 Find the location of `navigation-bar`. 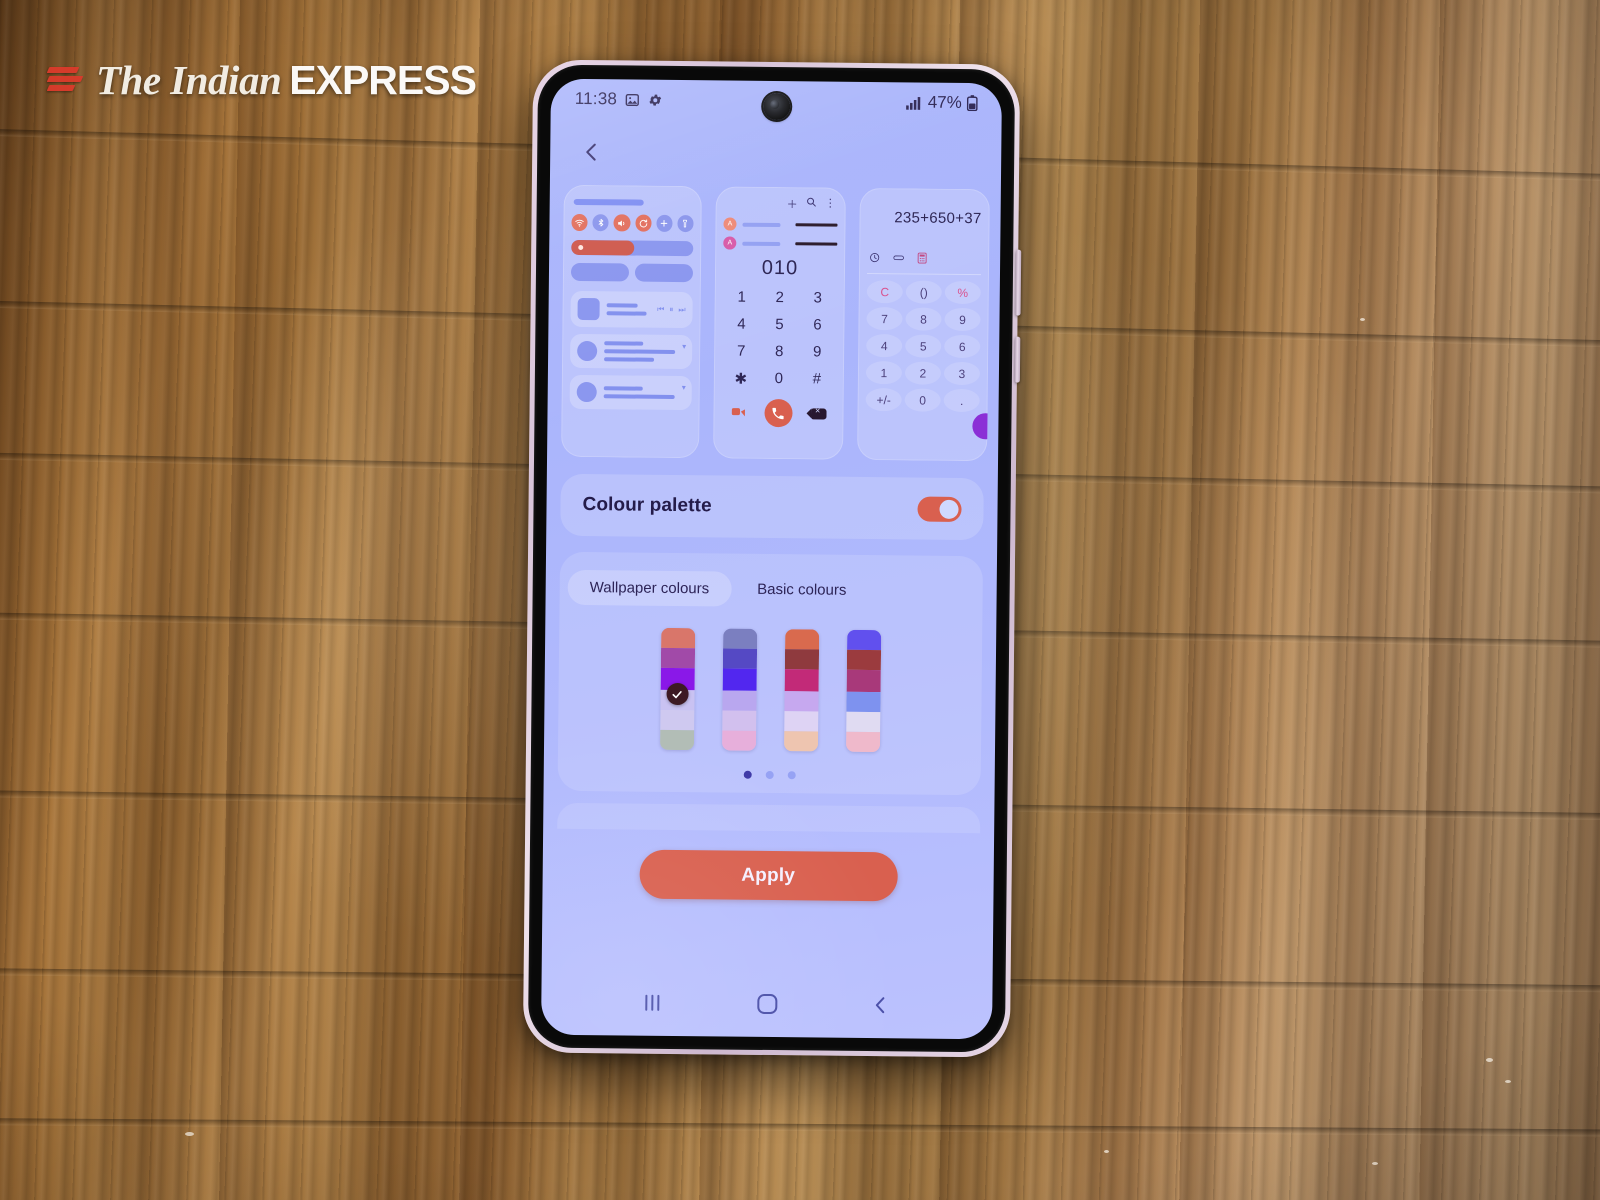

navigation-bar is located at coordinates (766, 1004).